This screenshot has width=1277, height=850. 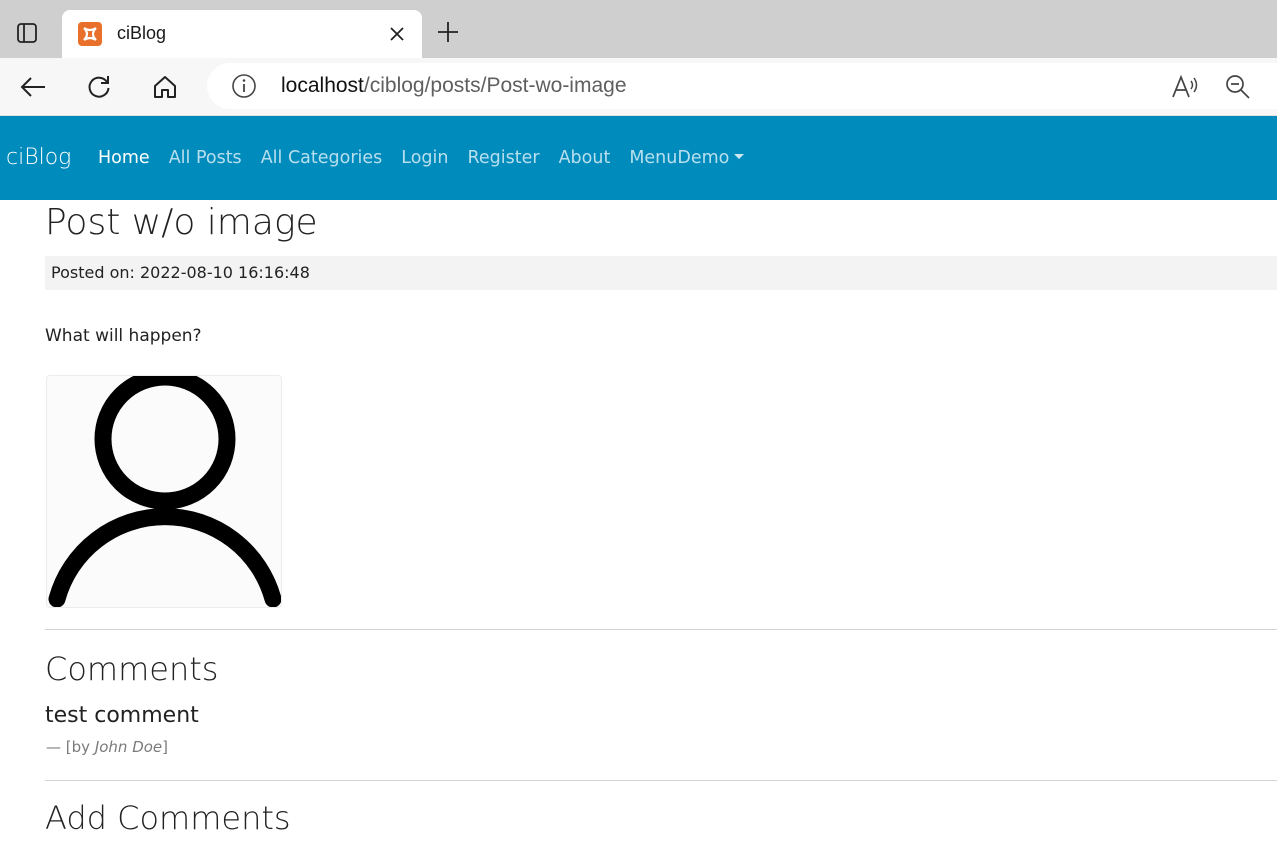 I want to click on brand-logo-text: ciBlog, so click(x=38, y=157).